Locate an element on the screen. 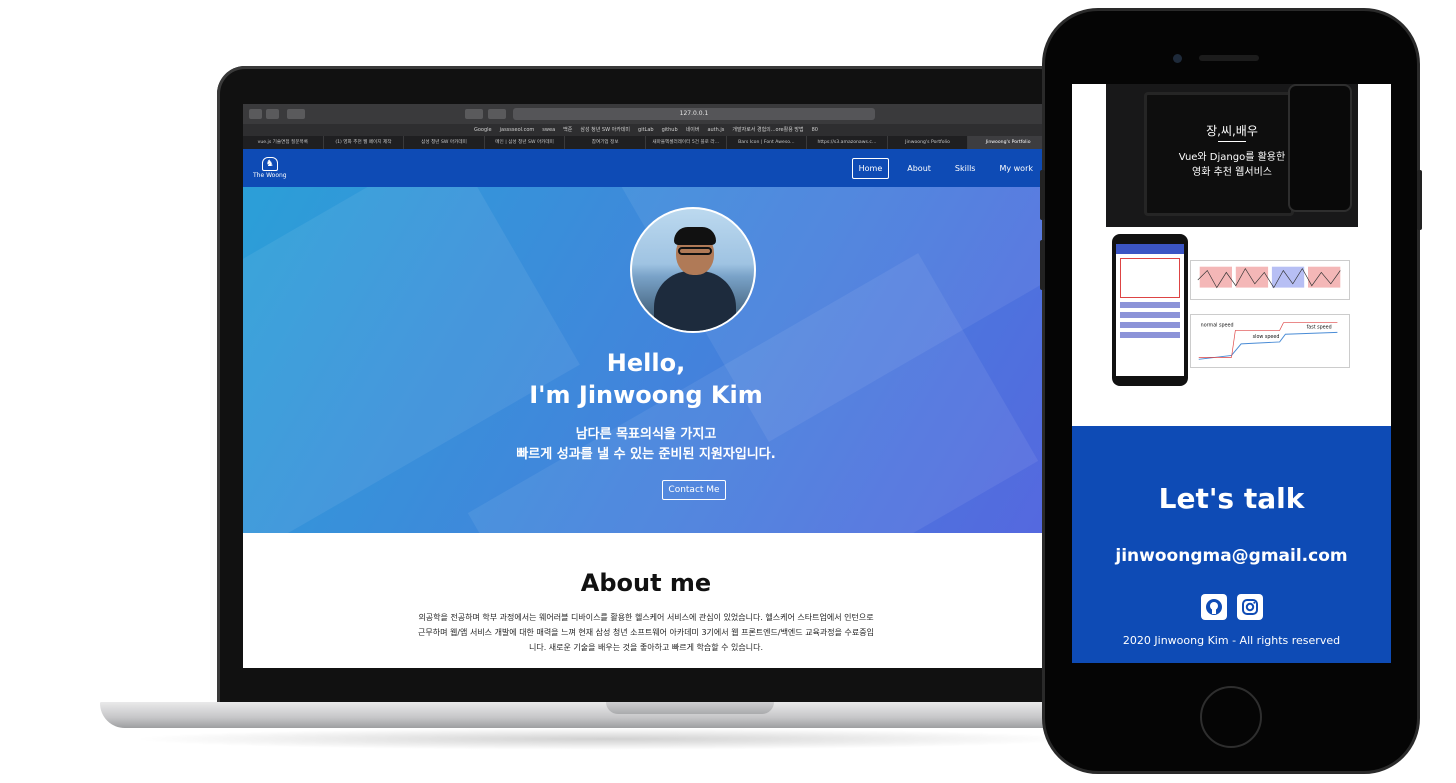  project2-phone-mockup is located at coordinates (1150, 310).